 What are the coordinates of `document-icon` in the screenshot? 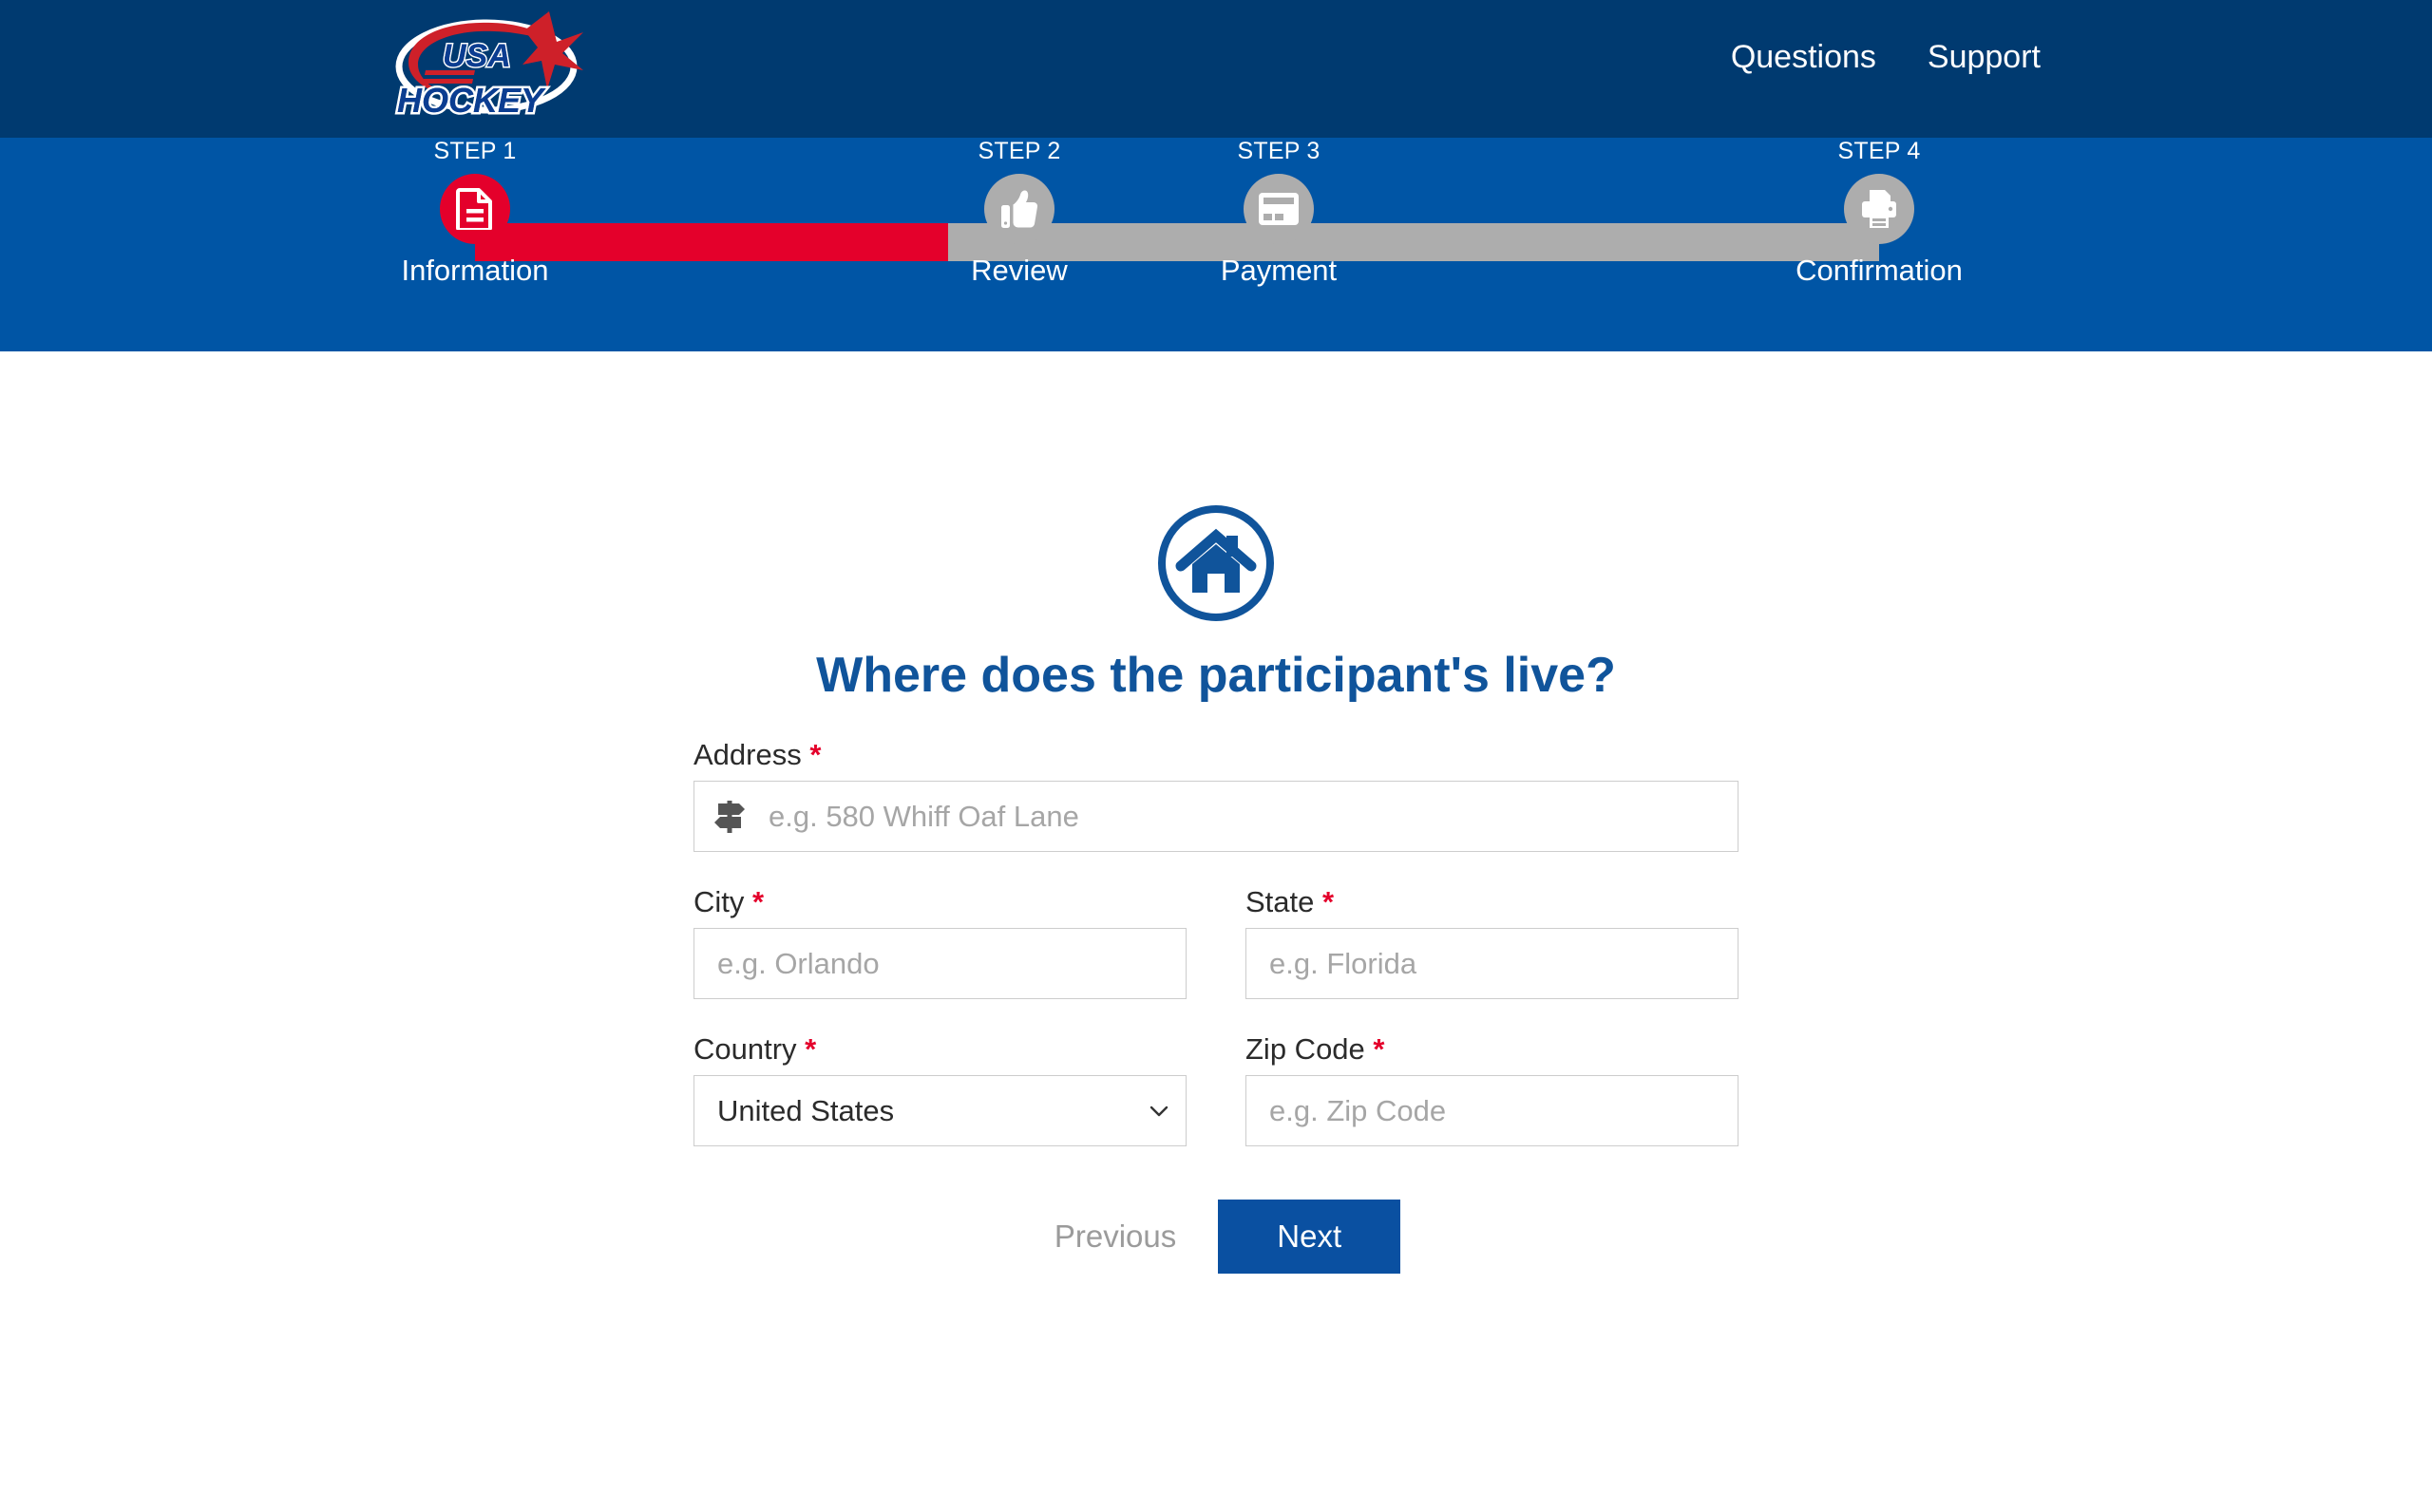 It's located at (475, 209).